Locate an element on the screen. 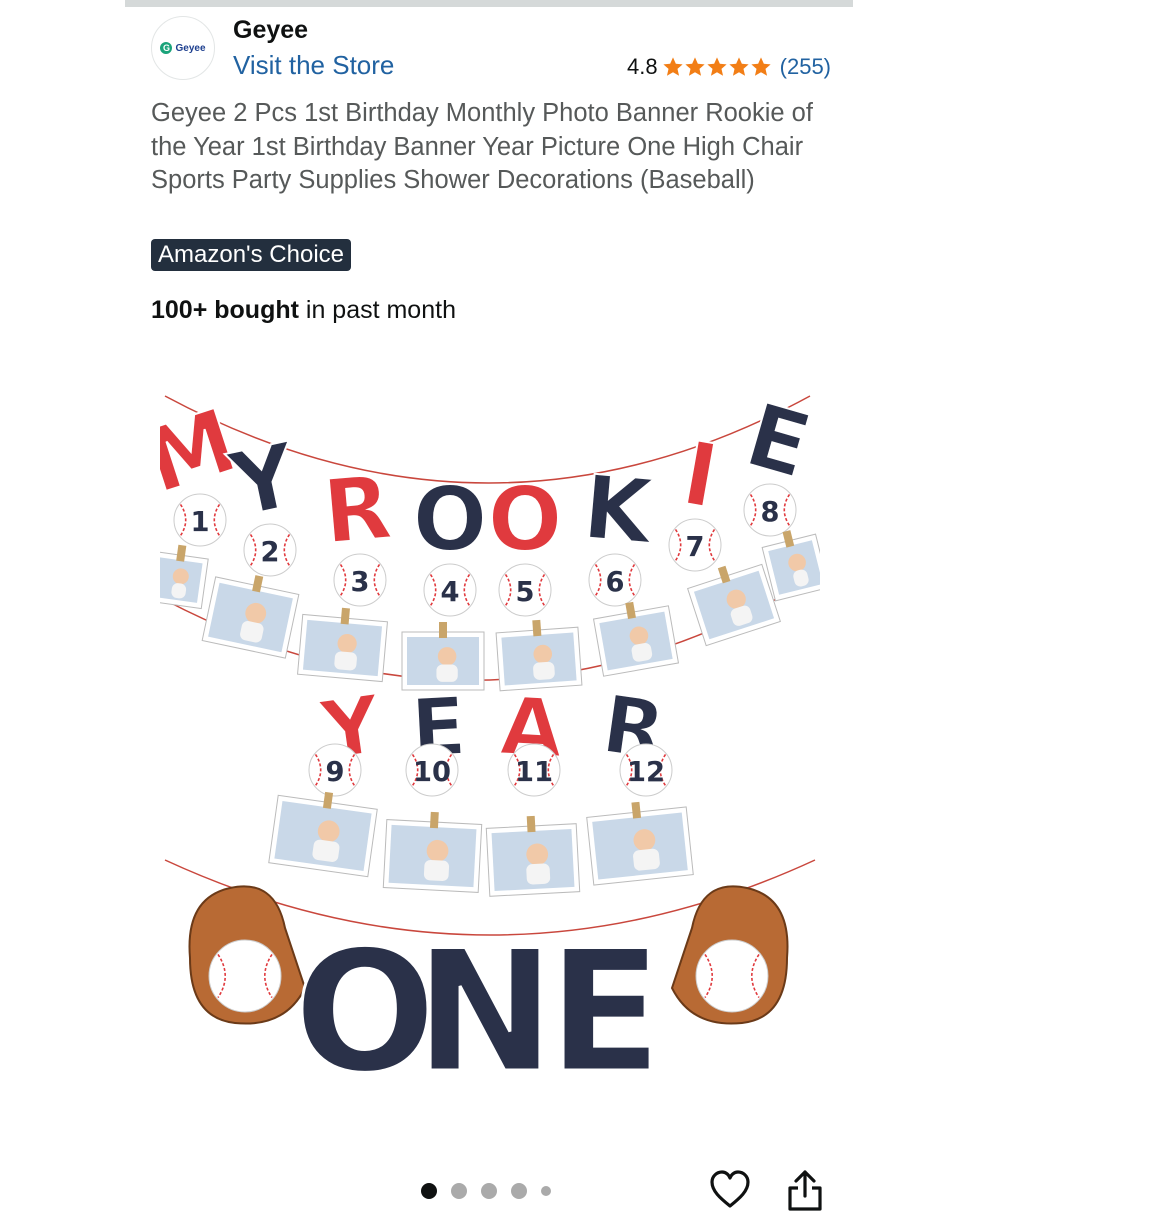 The image size is (1170, 1227). brand-logo: G Geyee is located at coordinates (183, 48).